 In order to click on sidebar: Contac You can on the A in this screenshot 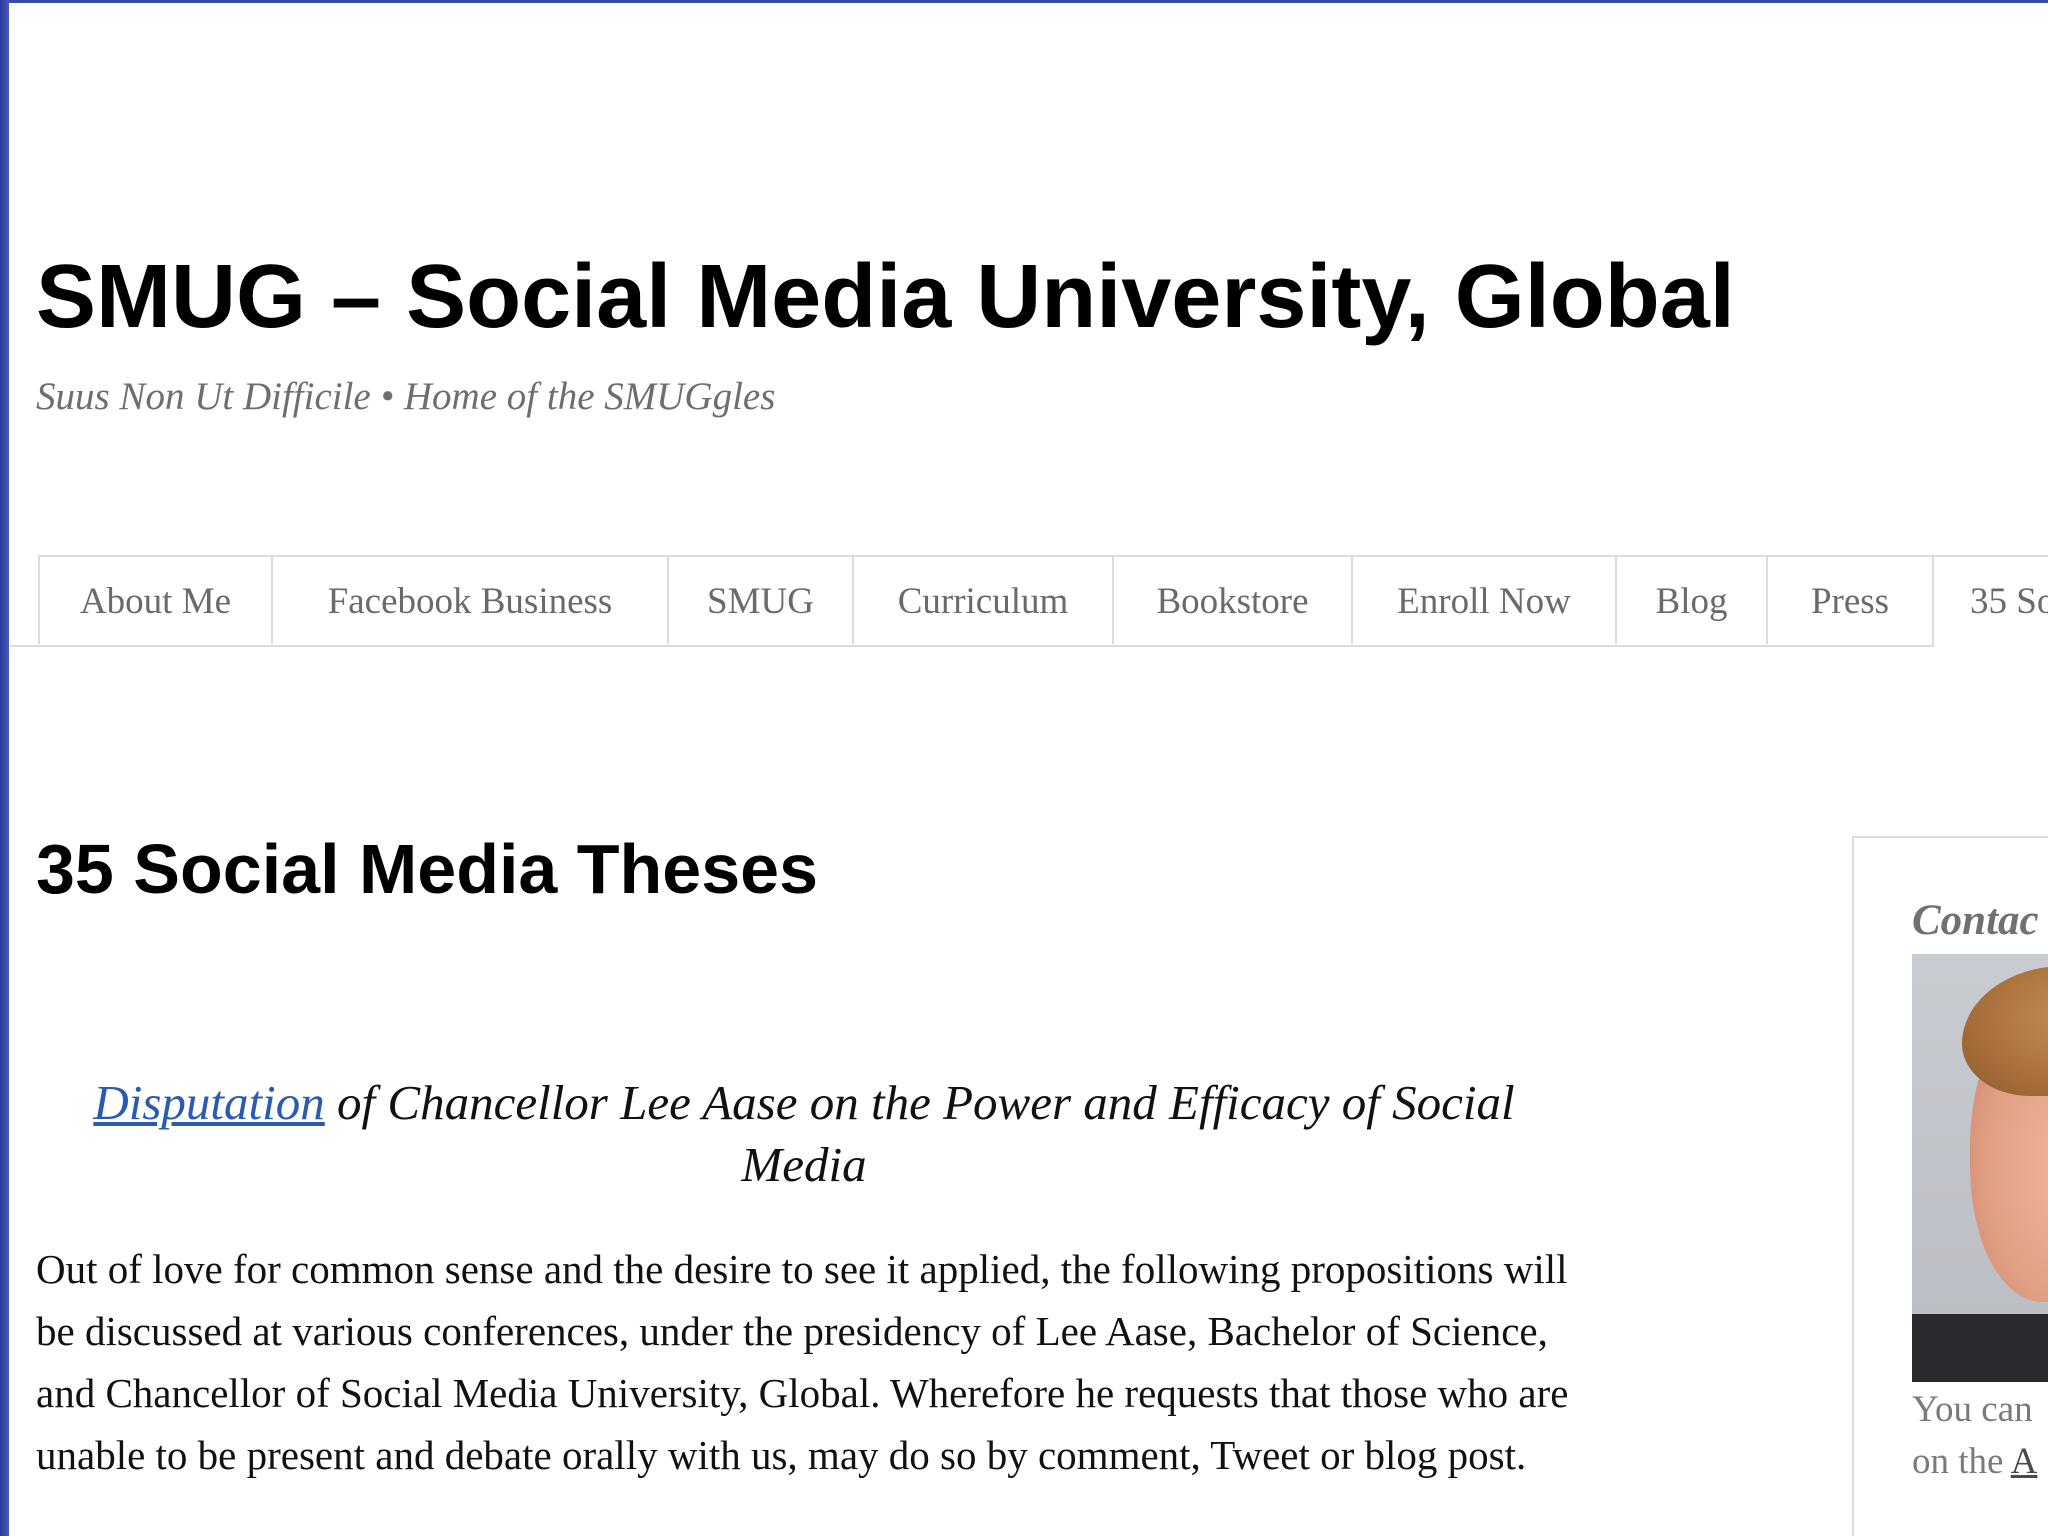, I will do `click(1950, 1186)`.